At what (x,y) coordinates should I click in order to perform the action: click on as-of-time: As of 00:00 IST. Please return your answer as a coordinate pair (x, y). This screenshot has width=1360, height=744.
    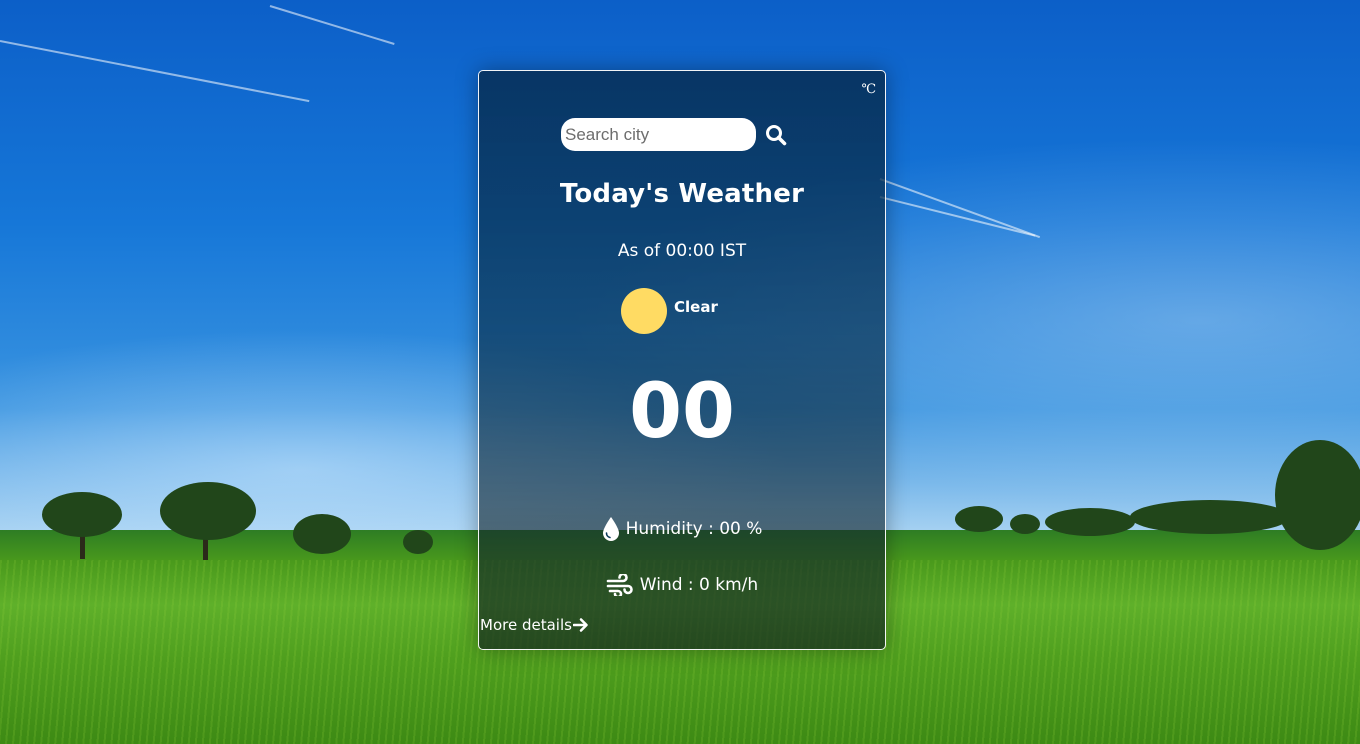
    Looking at the image, I should click on (682, 251).